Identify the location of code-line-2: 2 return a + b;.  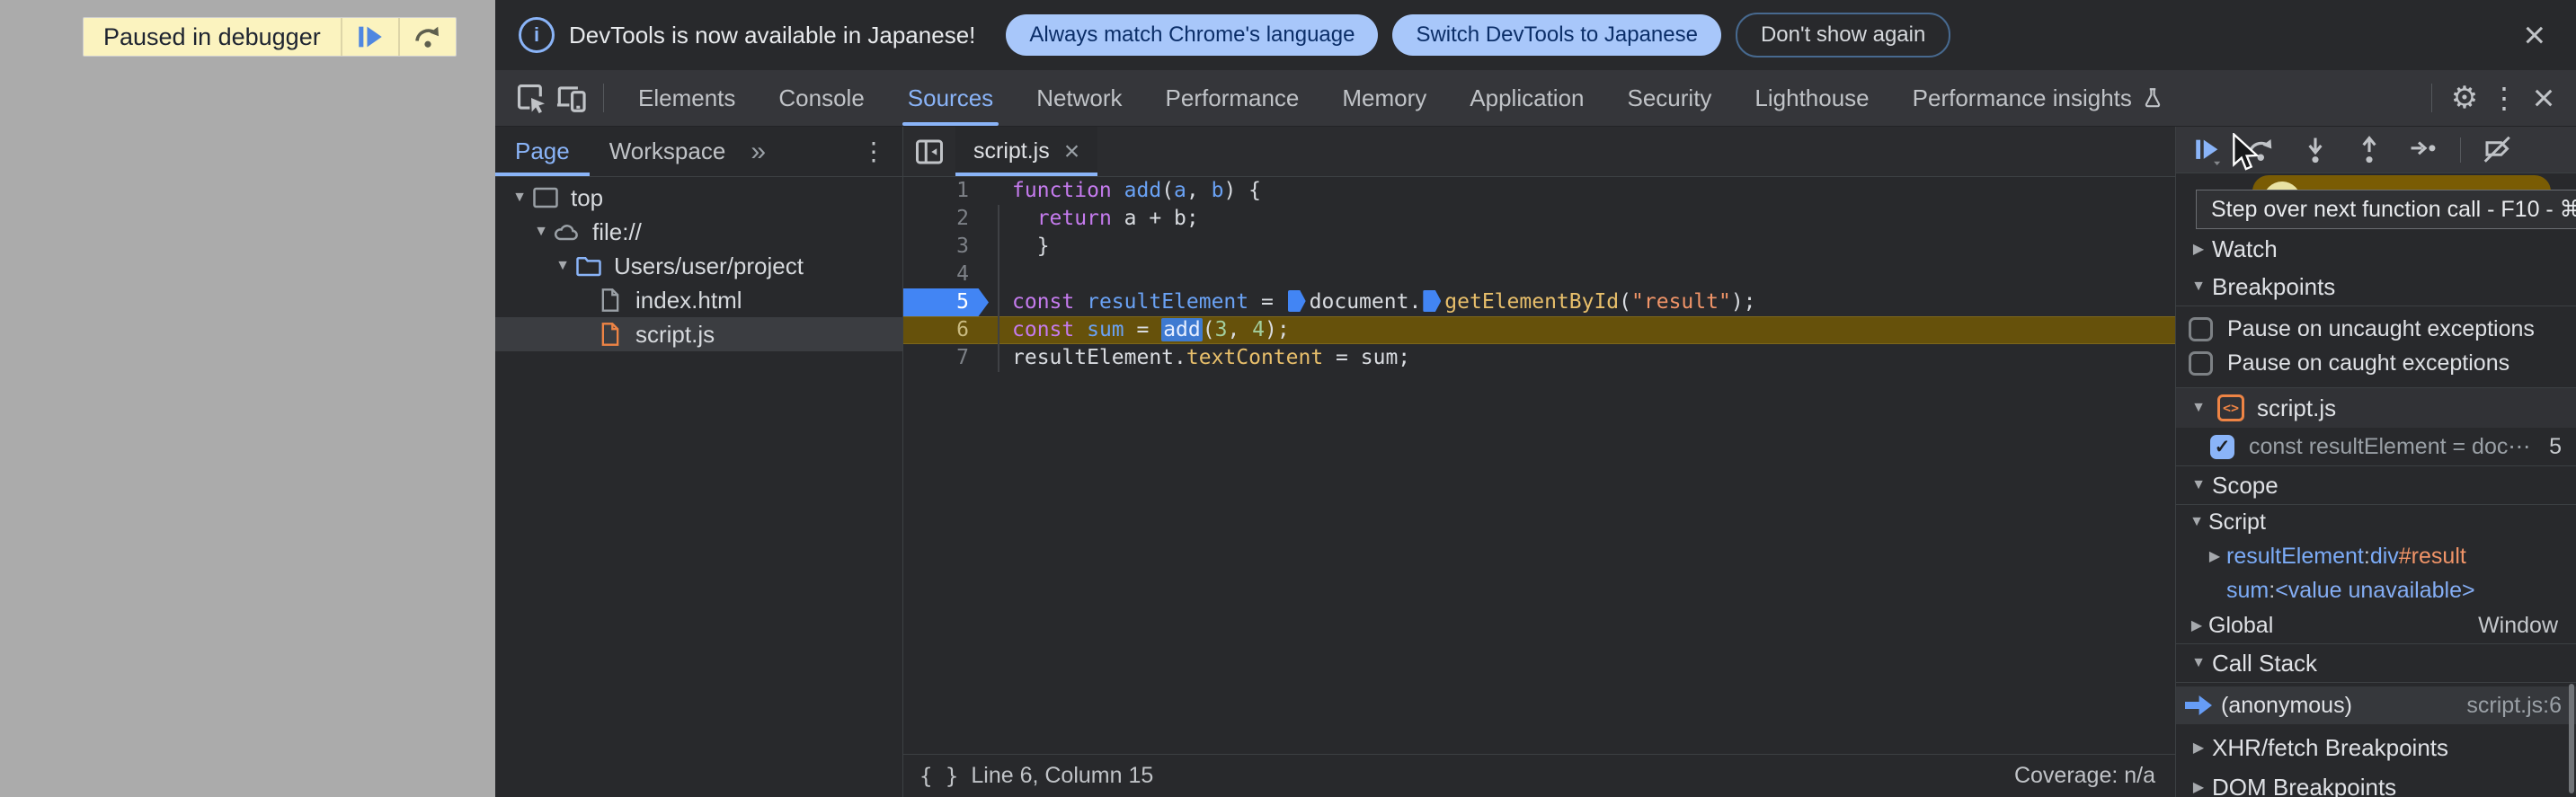
(1539, 219).